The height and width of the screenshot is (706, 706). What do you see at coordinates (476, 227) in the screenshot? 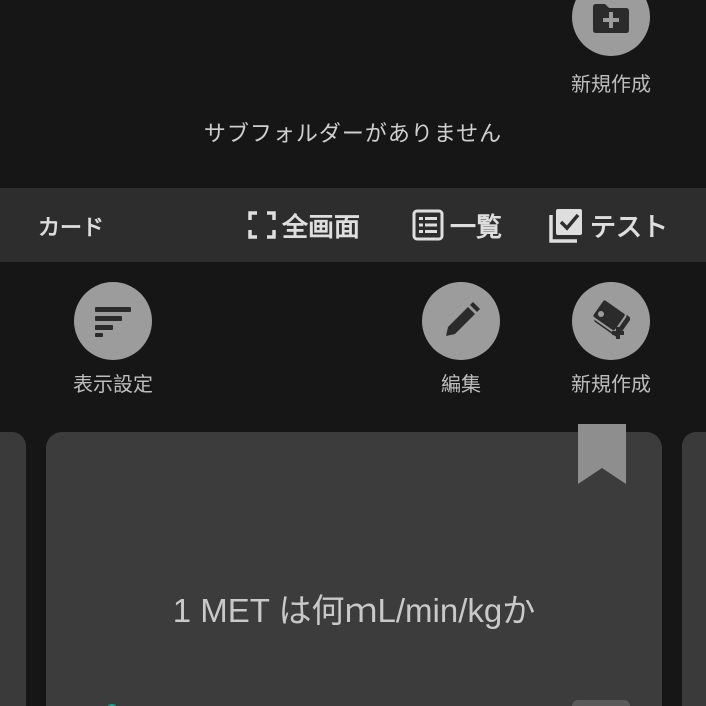
I see `list-label: 一覧` at bounding box center [476, 227].